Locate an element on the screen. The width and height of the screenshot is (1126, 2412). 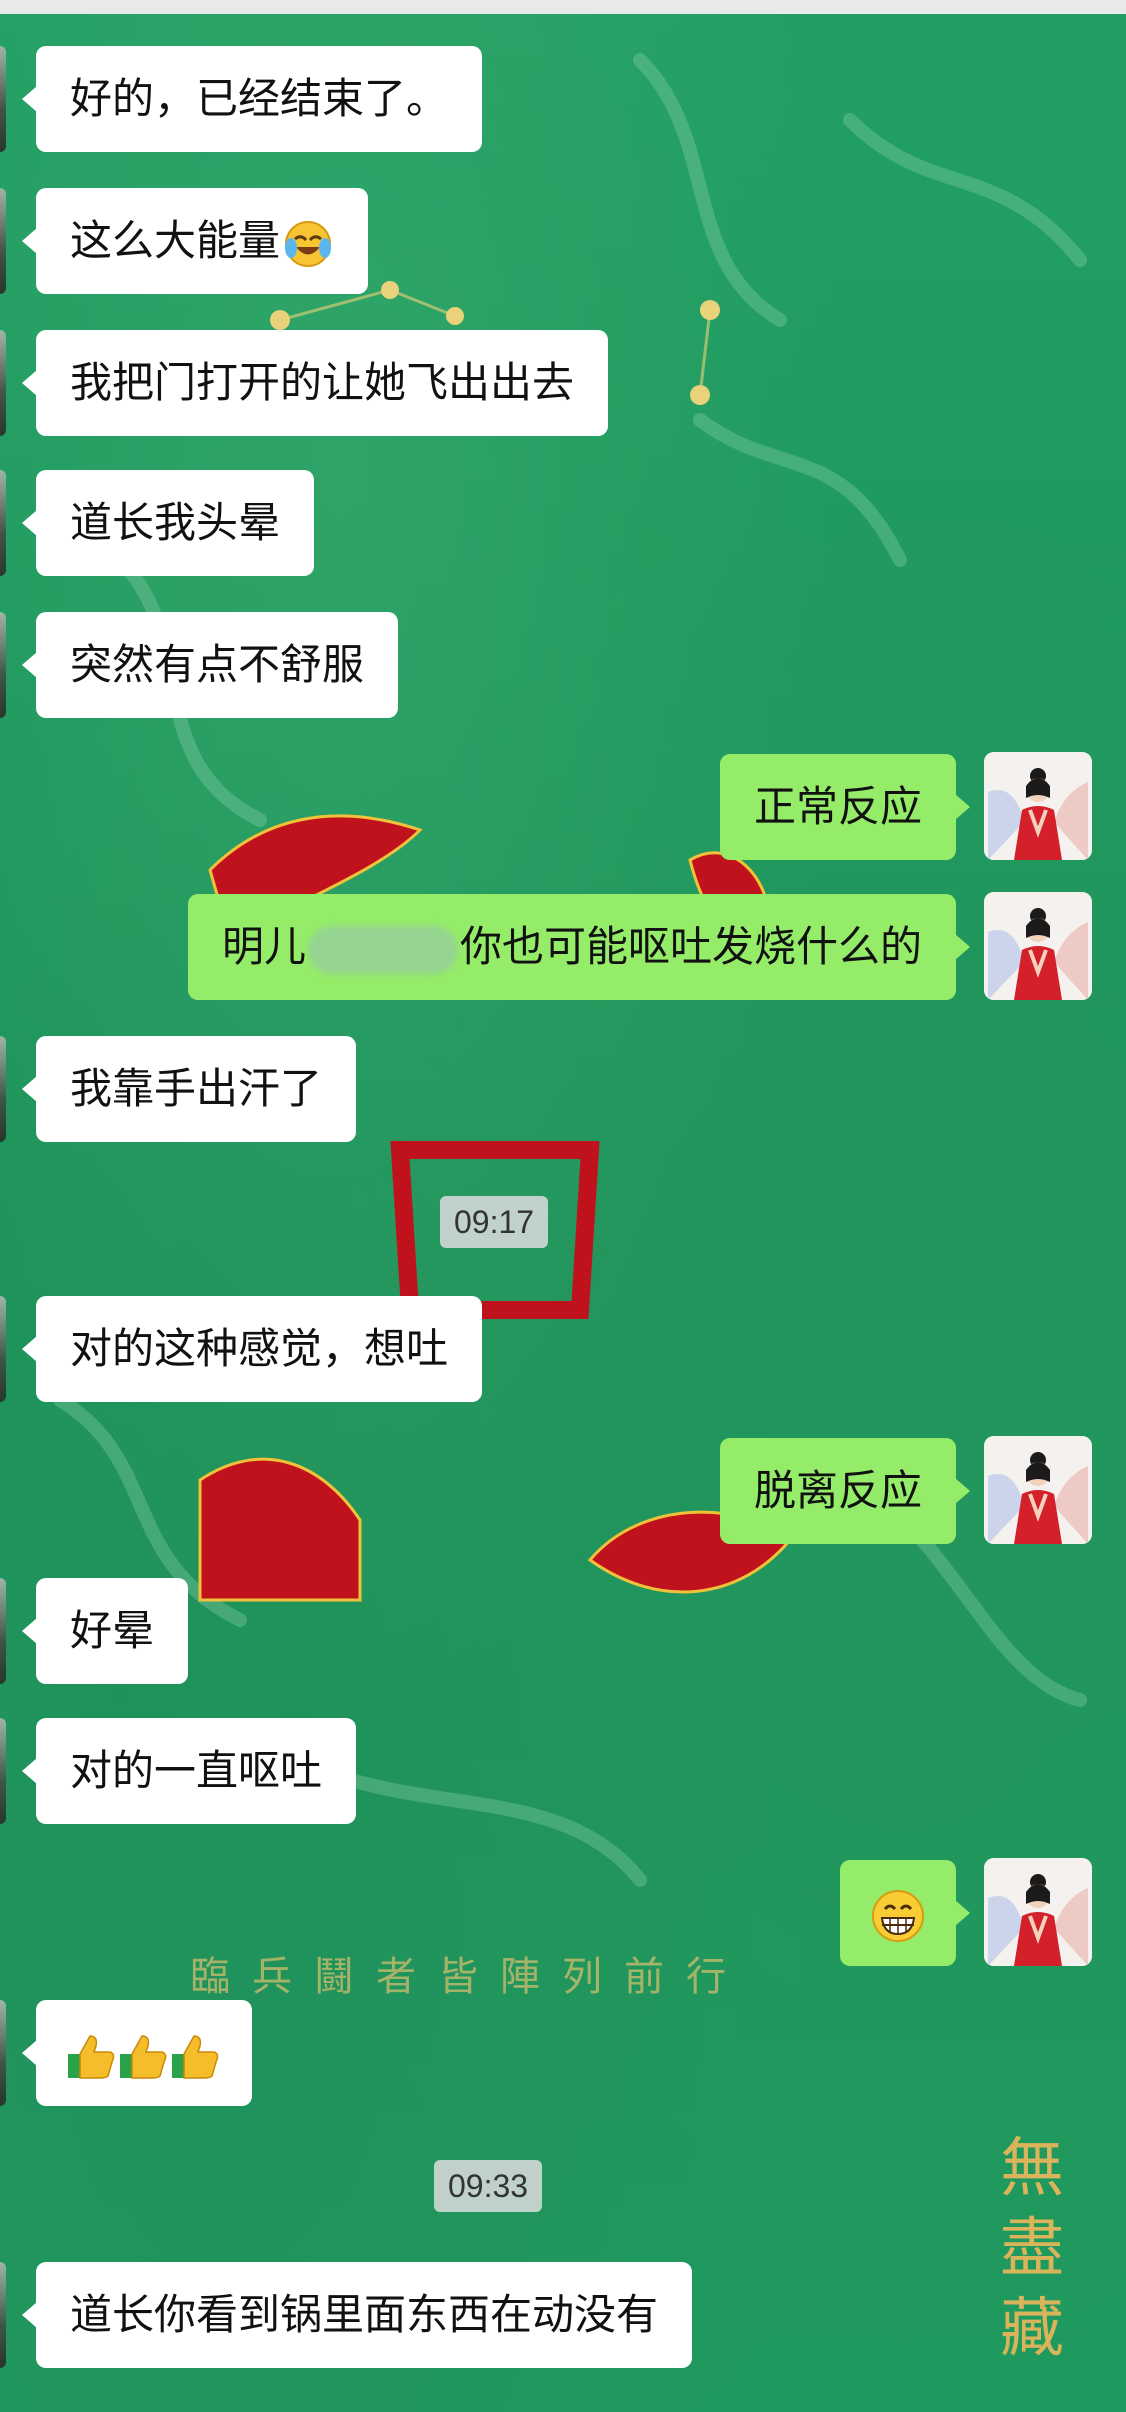
message-bubble-incoming is located at coordinates (137, 2053).